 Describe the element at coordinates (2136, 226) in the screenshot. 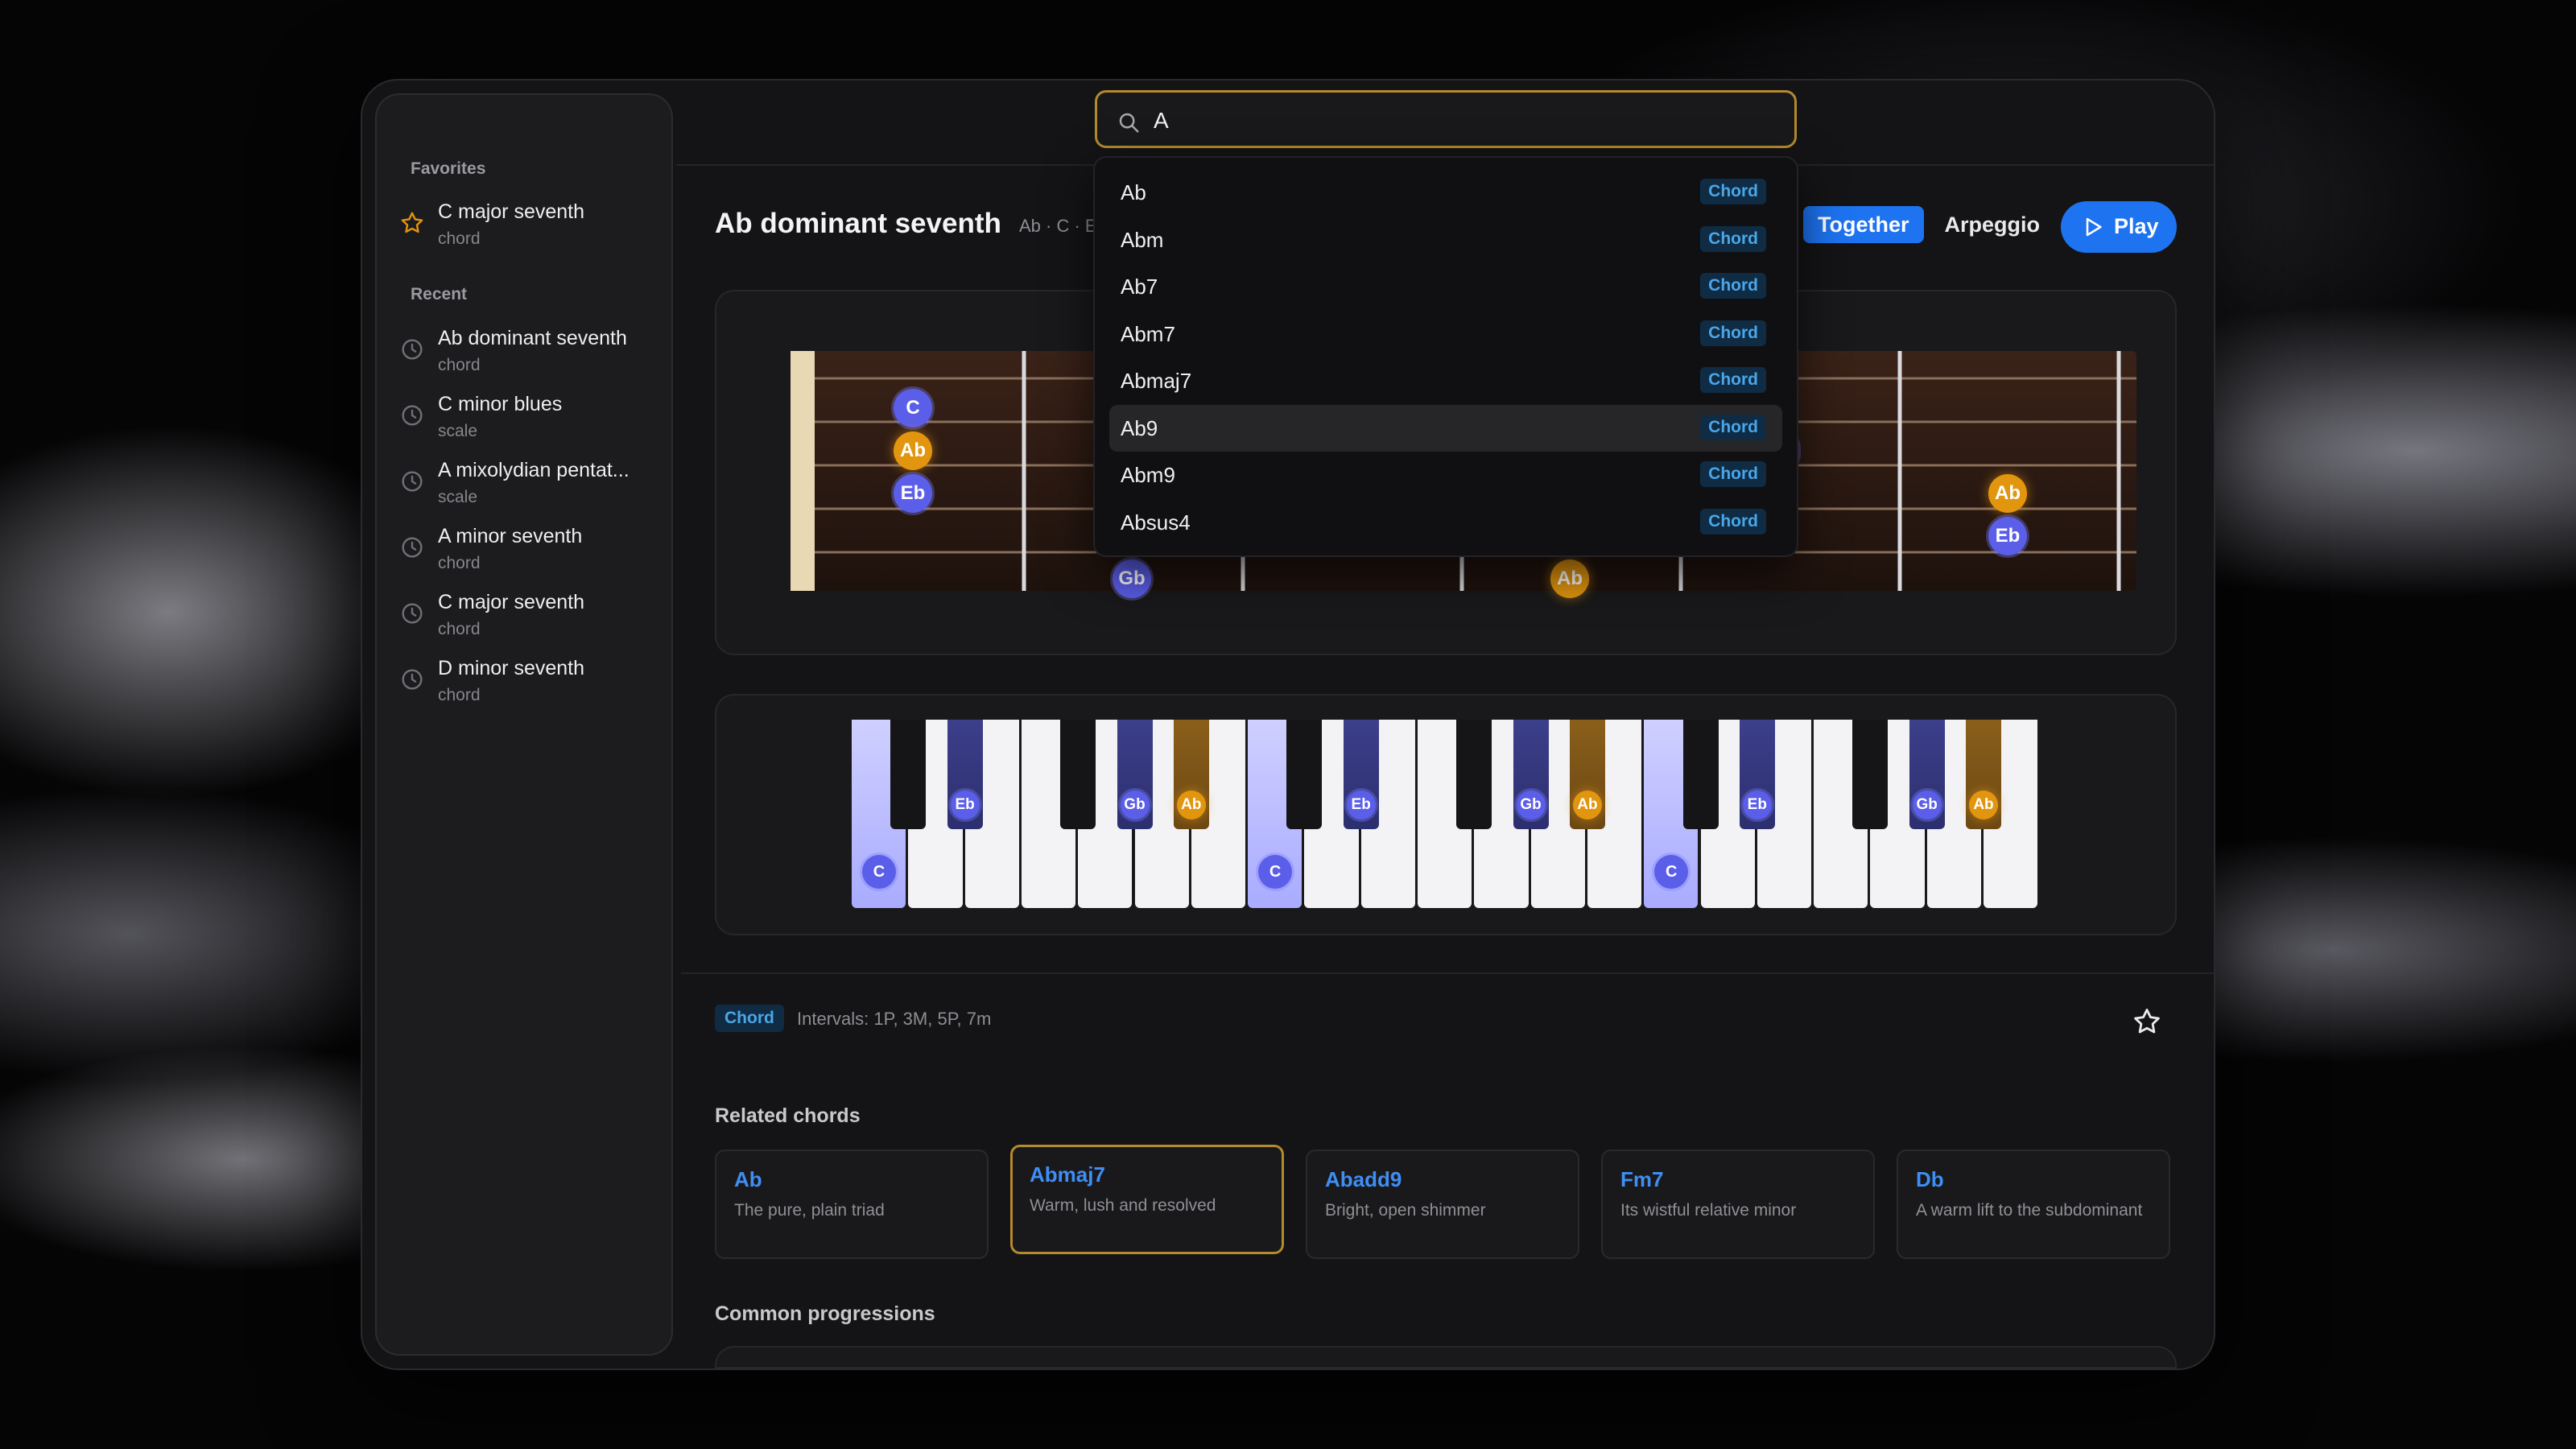

I see `play-label: Play` at that location.